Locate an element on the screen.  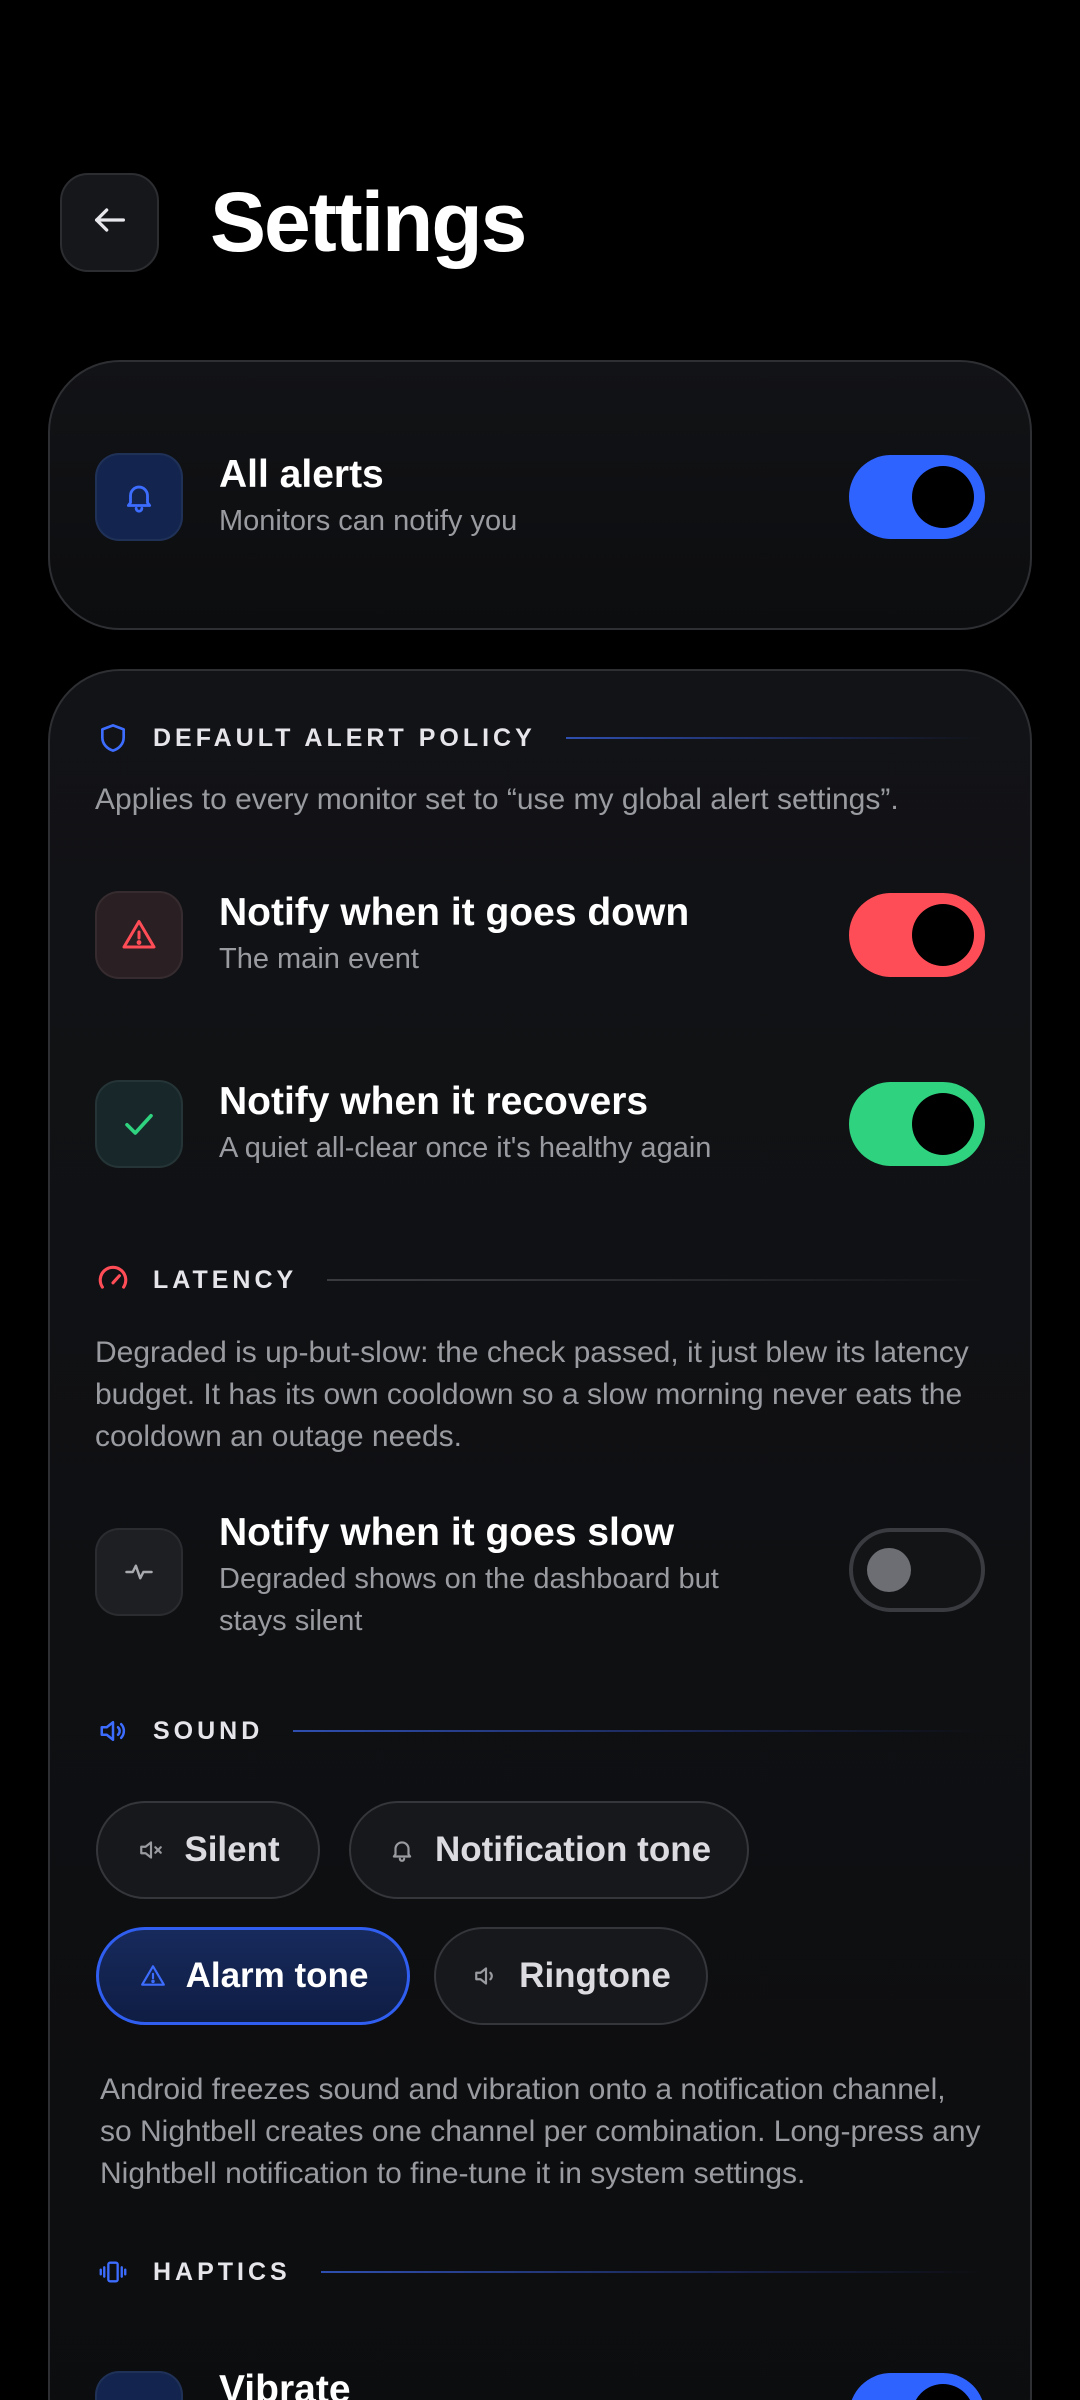
section-sound: SOUND is located at coordinates (540, 1731).